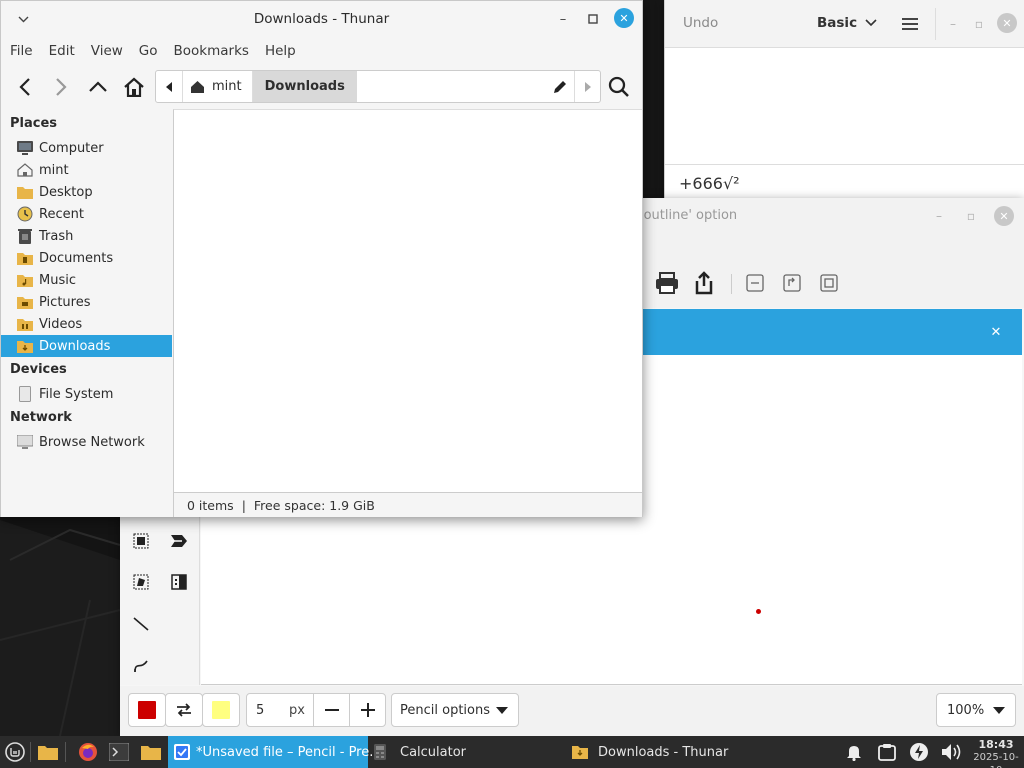 This screenshot has height=768, width=1024. Describe the element at coordinates (268, 710) in the screenshot. I see `tool-size-input: 5` at that location.